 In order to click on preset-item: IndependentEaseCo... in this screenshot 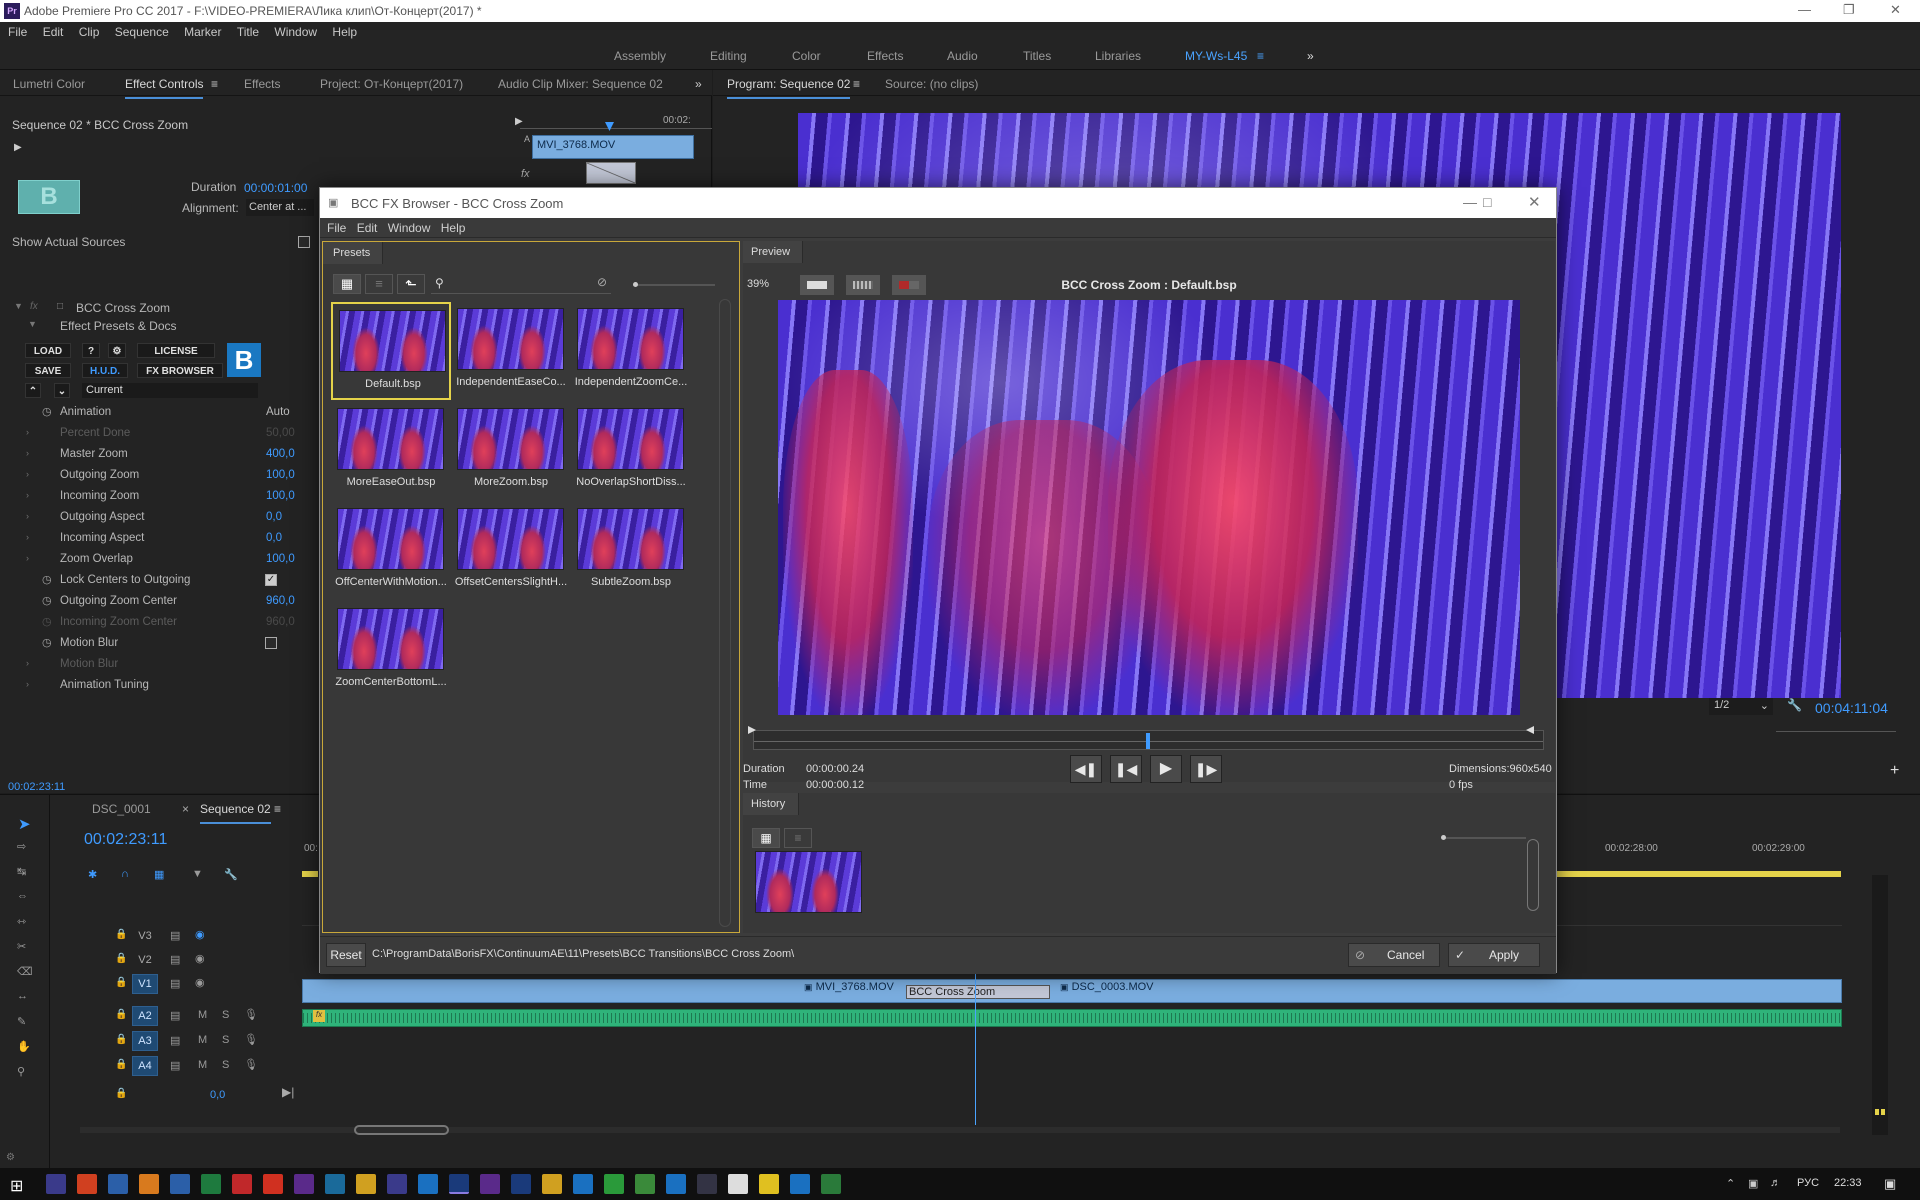, I will do `click(511, 351)`.